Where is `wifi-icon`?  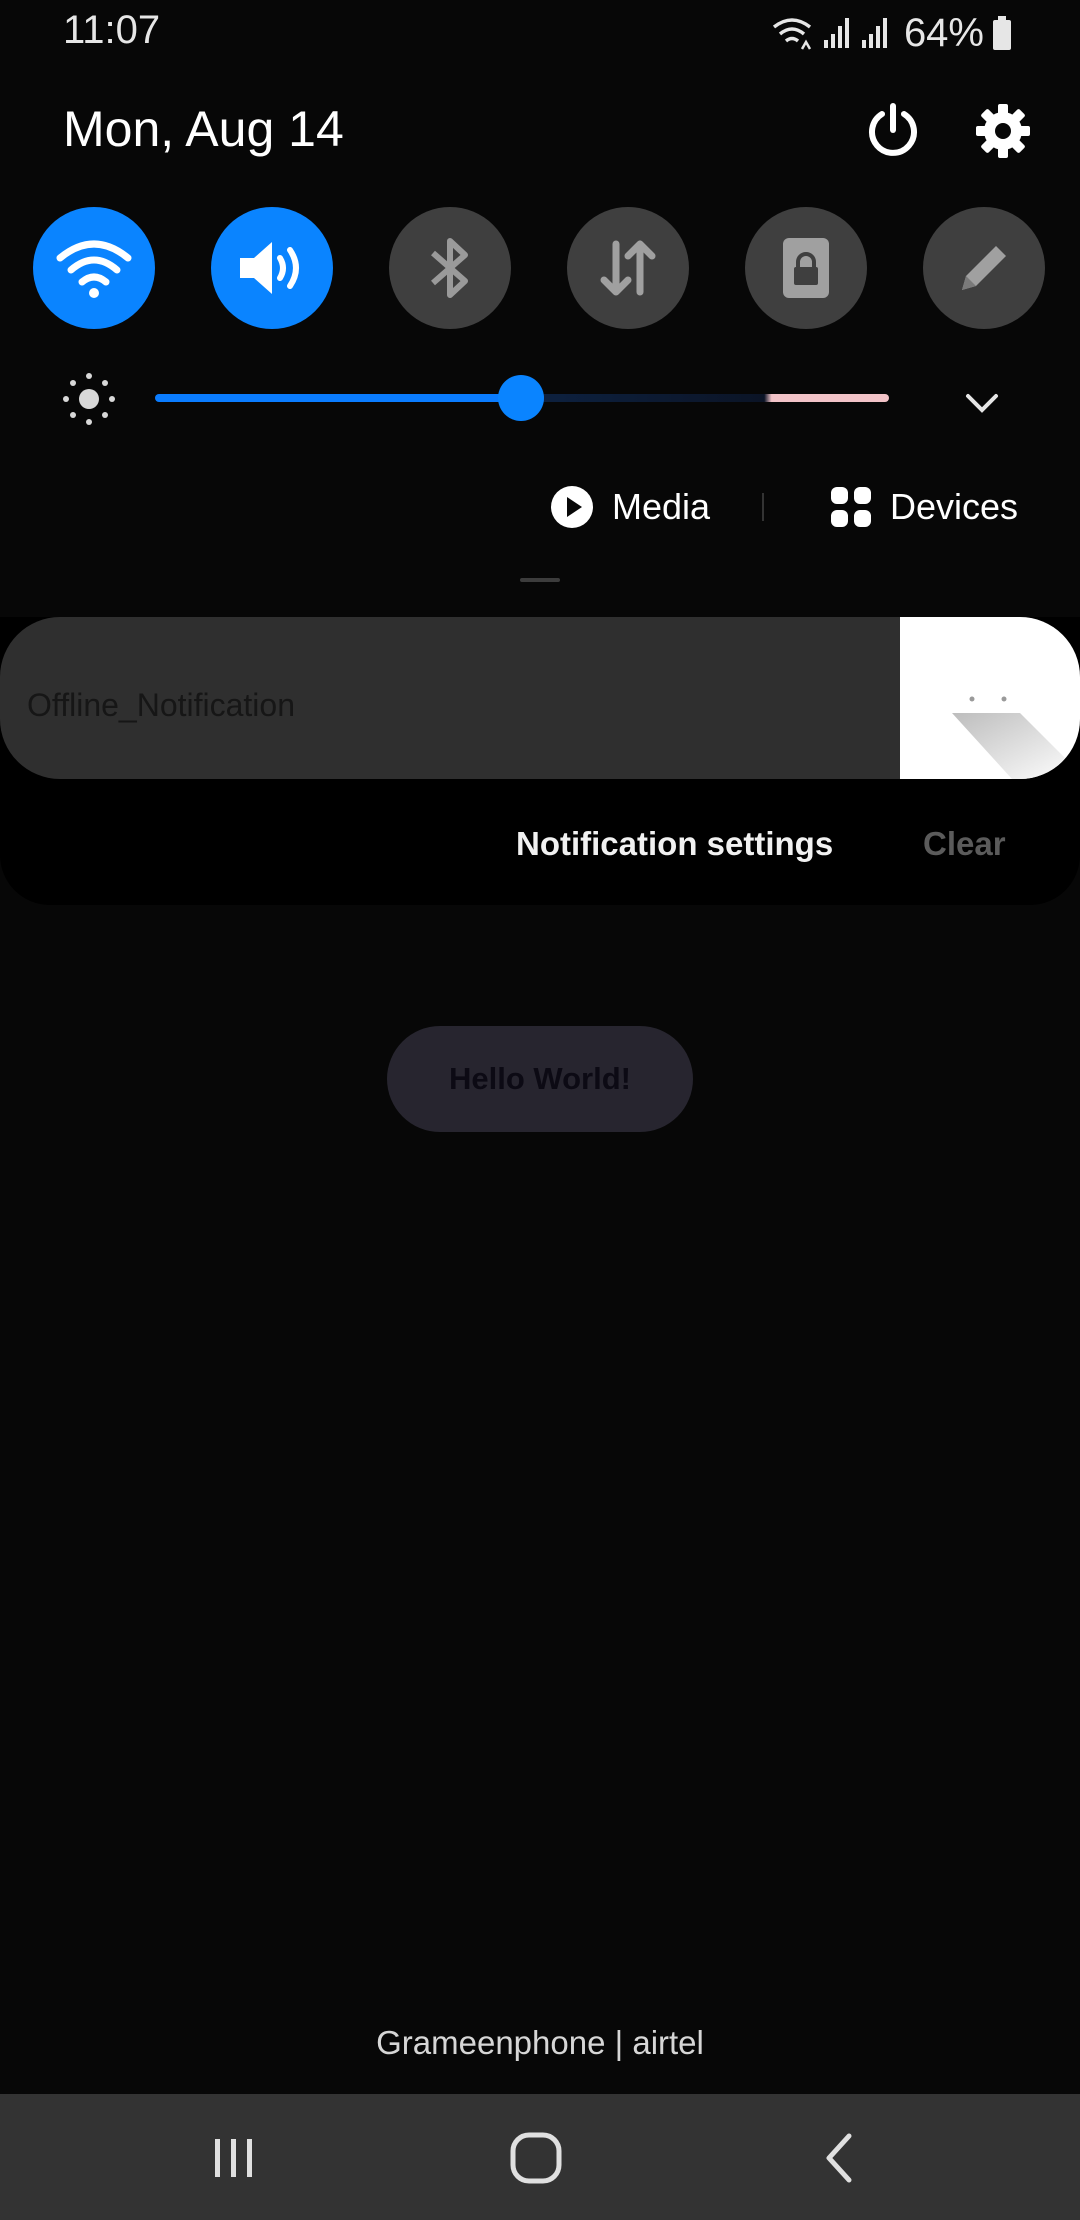
wifi-icon is located at coordinates (94, 269).